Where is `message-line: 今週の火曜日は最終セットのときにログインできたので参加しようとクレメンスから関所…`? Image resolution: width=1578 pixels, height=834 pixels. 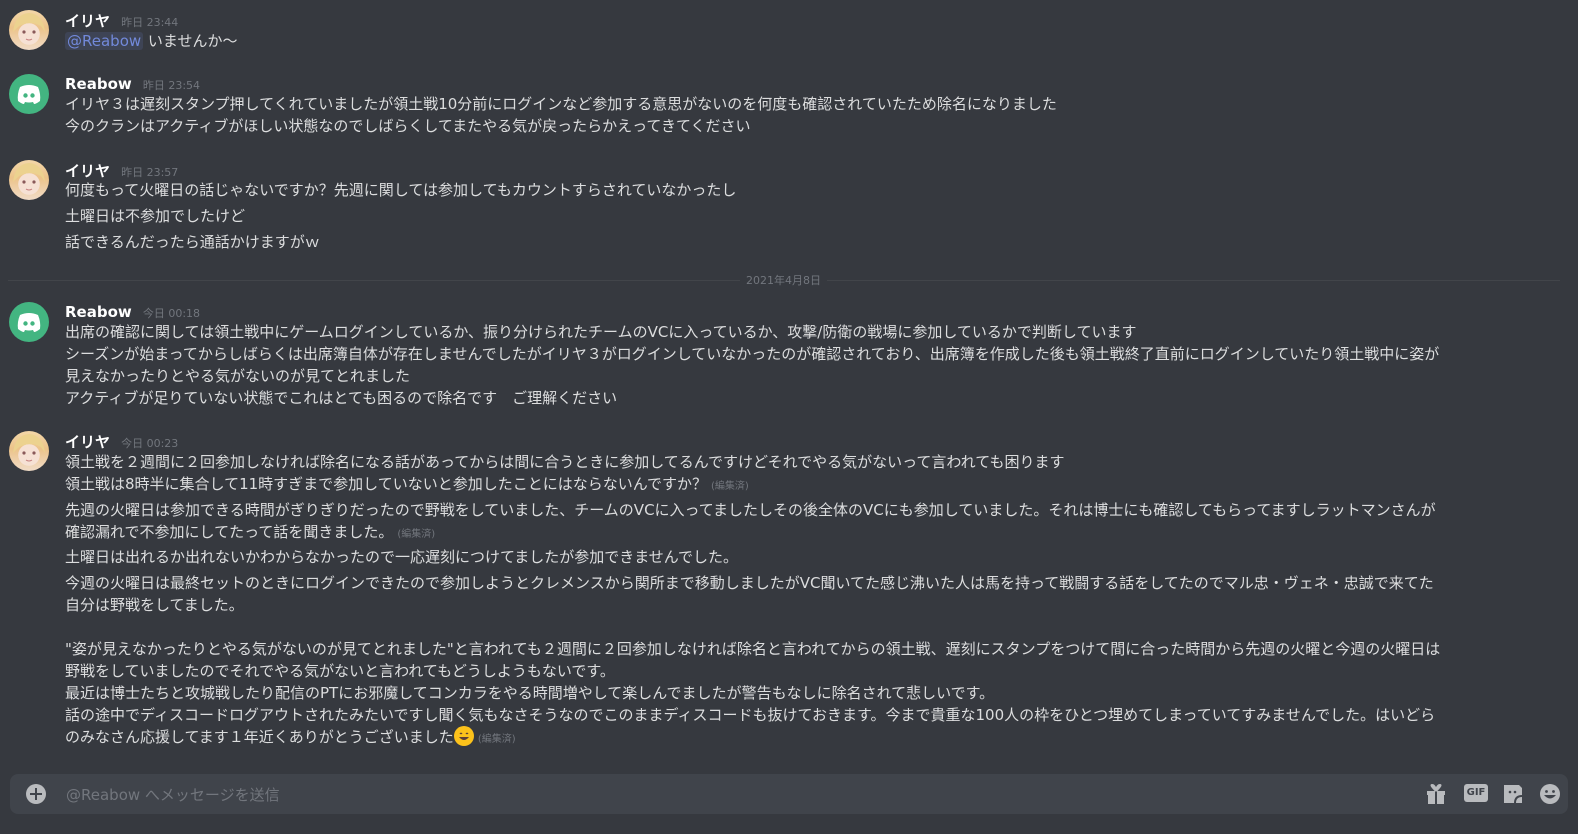 message-line: 今週の火曜日は最終セットのときにログインできたので参加しようとクレメンスから関所… is located at coordinates (749, 583).